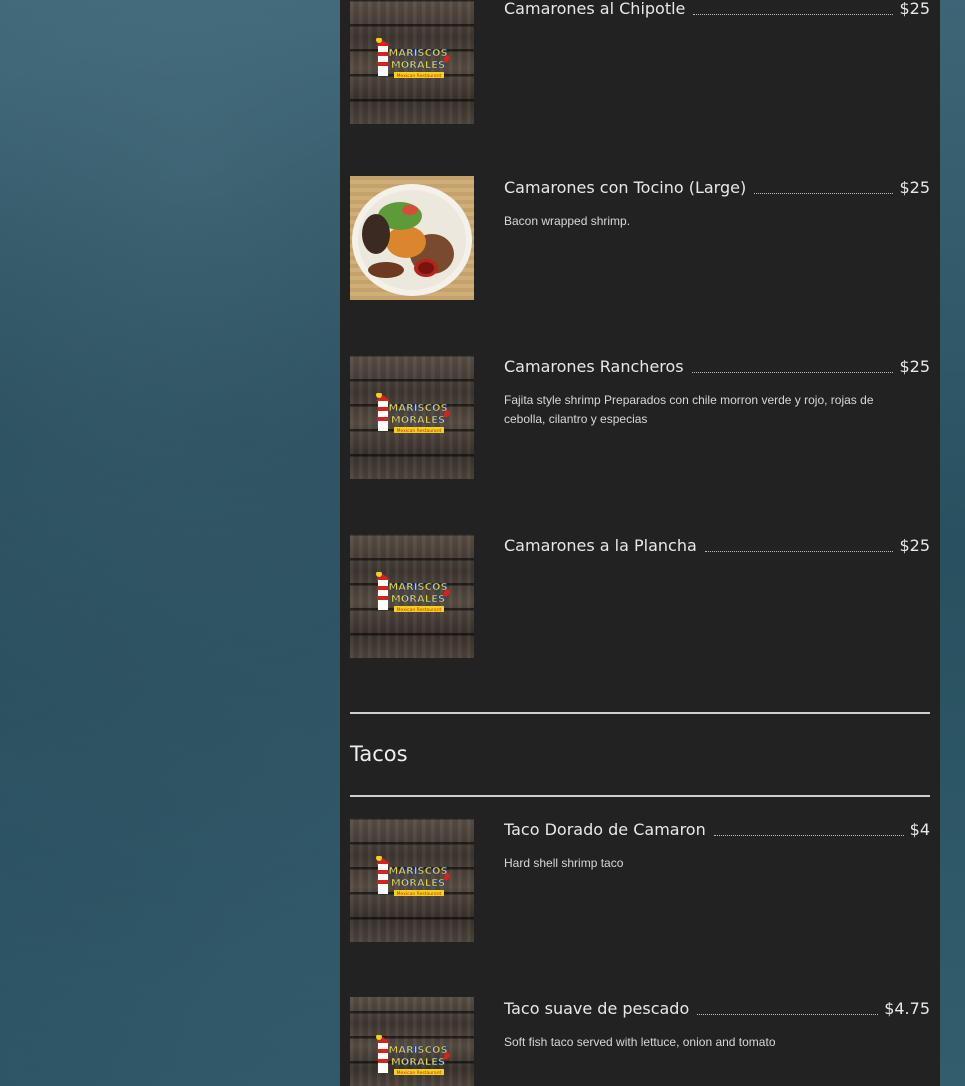 The height and width of the screenshot is (1086, 965). I want to click on item-name: Camarones a la Plancha, so click(600, 546).